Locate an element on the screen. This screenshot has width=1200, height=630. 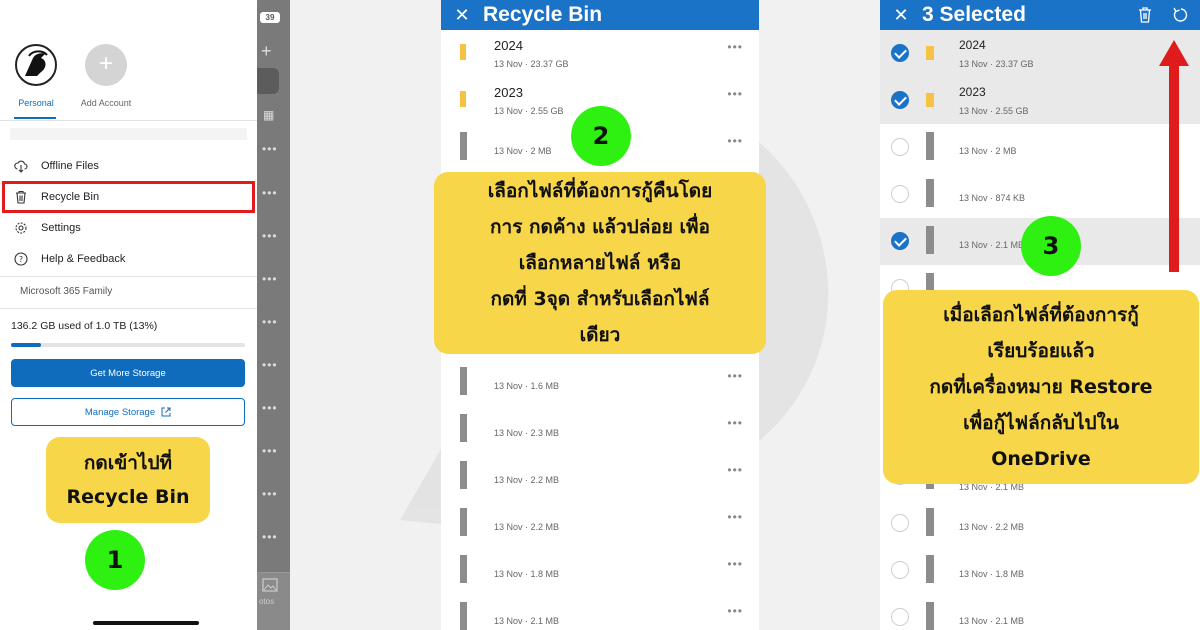
menu-item-offline-files: Offline Files is located at coordinates (129, 166).